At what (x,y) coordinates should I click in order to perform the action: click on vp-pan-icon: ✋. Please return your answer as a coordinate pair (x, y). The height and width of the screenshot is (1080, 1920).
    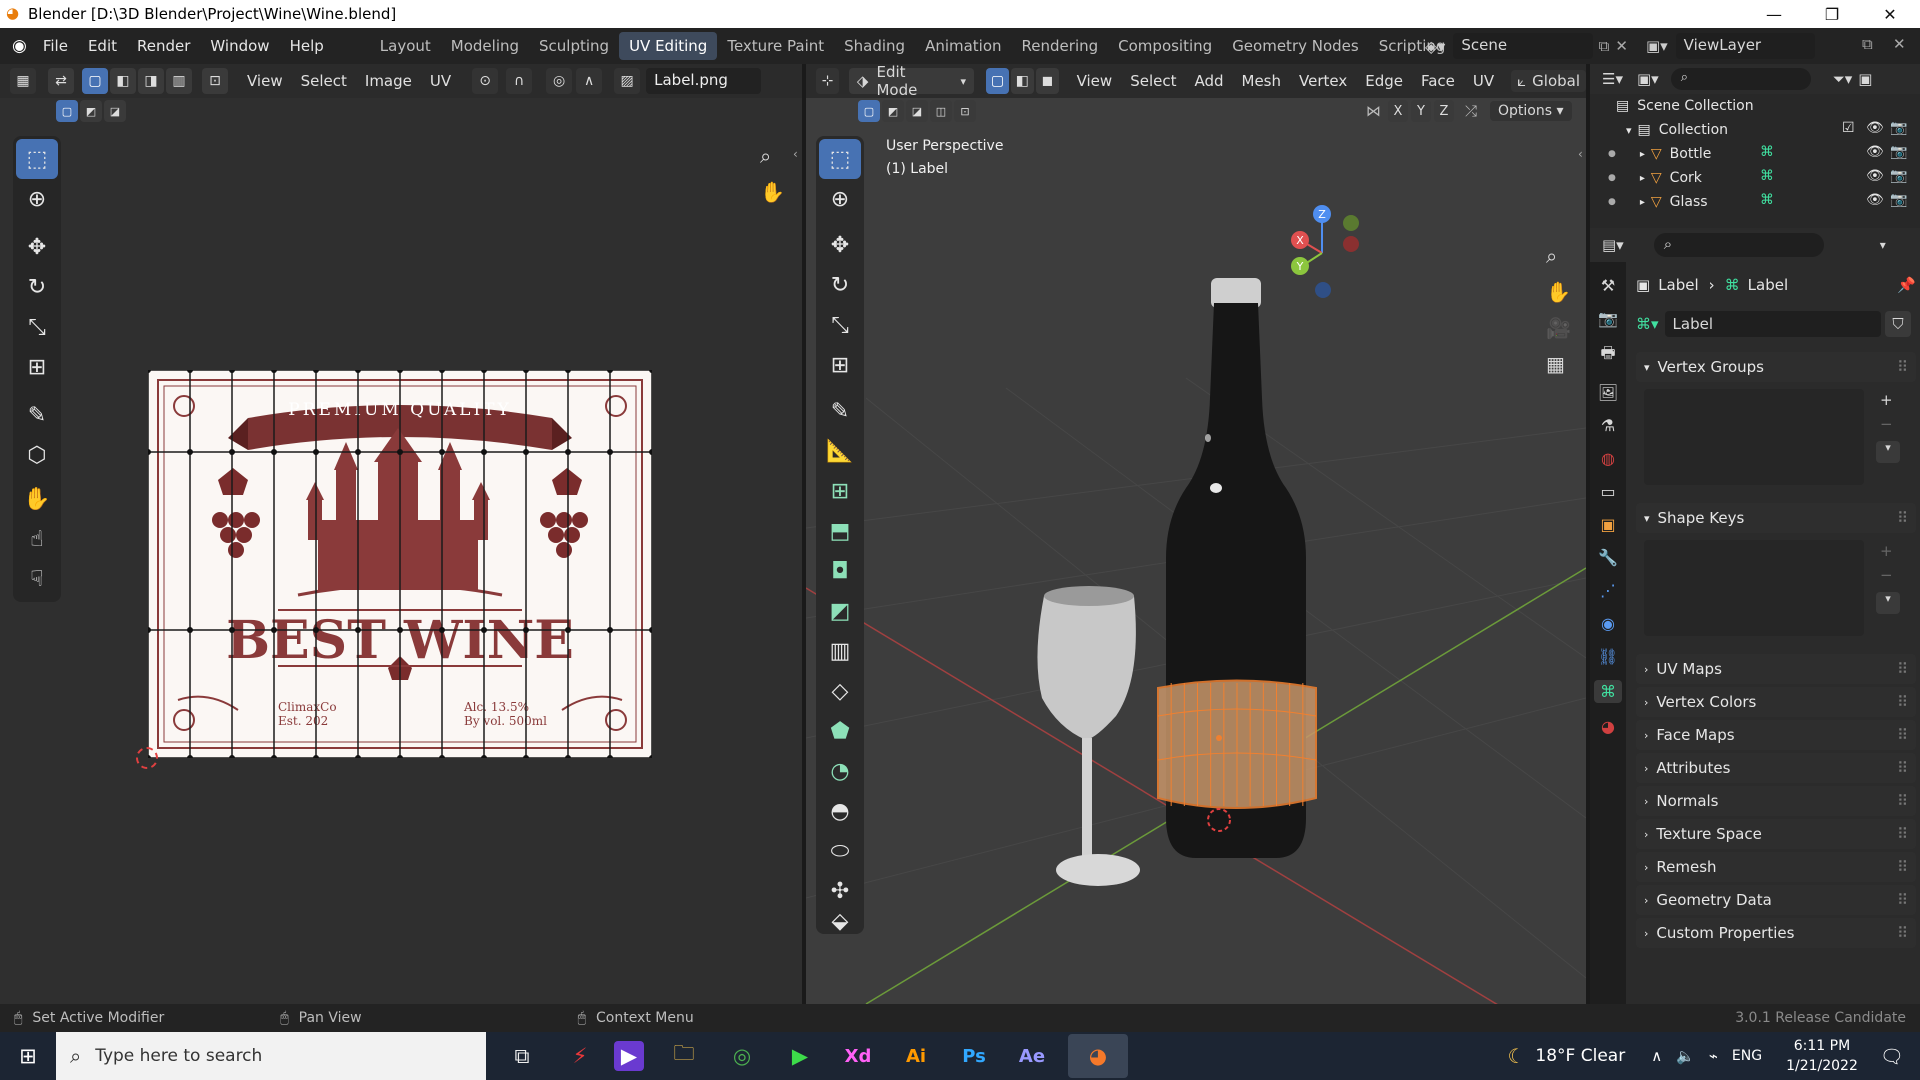
    Looking at the image, I should click on (1558, 292).